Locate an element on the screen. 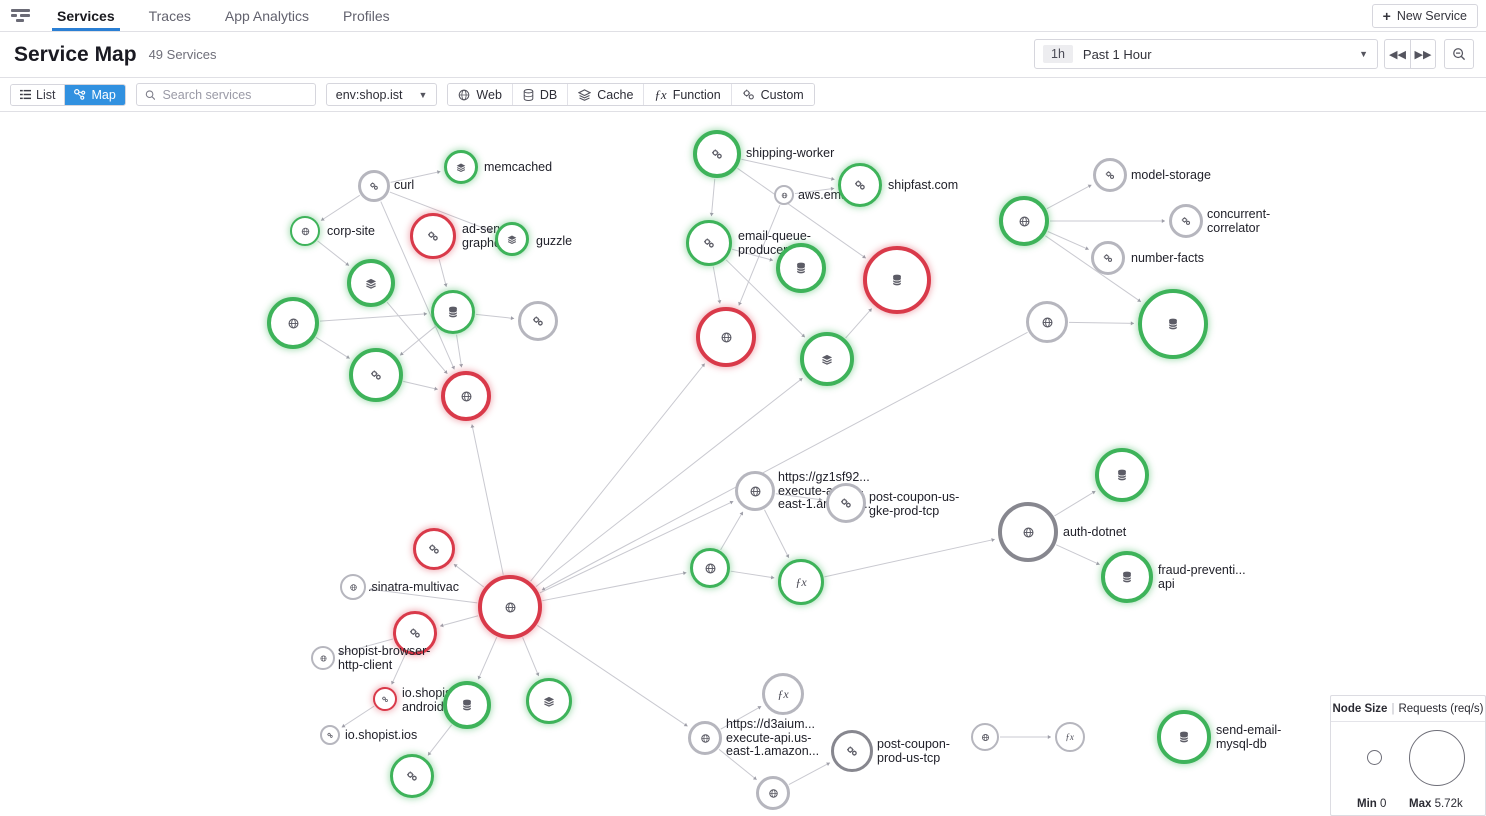 This screenshot has height=816, width=1486. filter-custom: Custom is located at coordinates (772, 94).